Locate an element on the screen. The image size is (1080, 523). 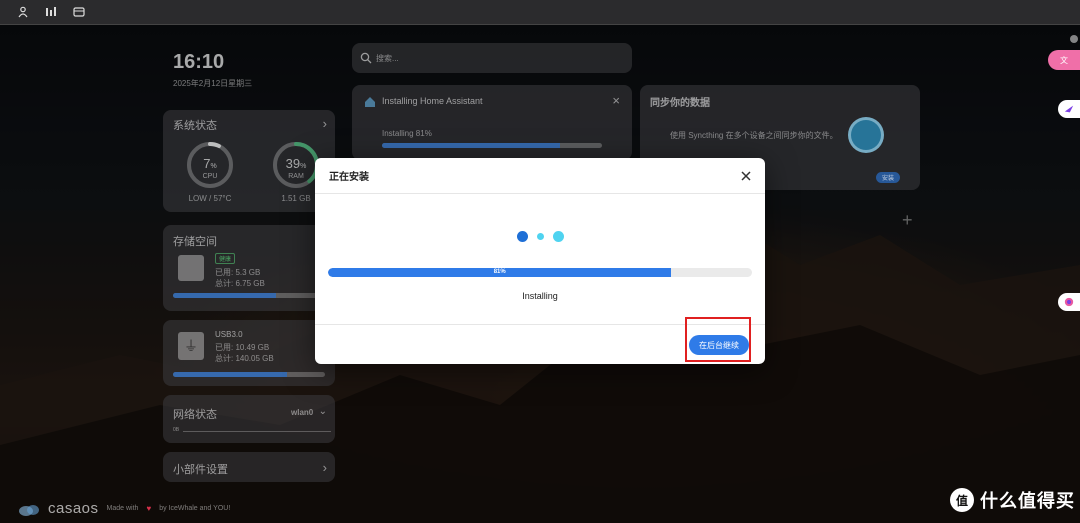
credits-text: by IceWhale and YOU! is located at coordinates (195, 508).